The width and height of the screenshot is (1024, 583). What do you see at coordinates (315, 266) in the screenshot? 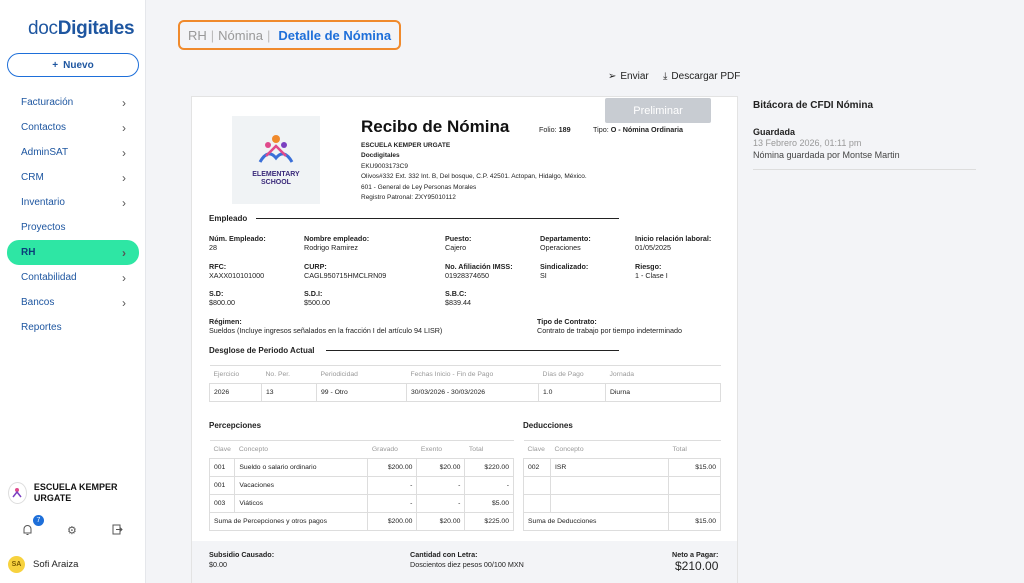
I see `curp-label: CURP:` at bounding box center [315, 266].